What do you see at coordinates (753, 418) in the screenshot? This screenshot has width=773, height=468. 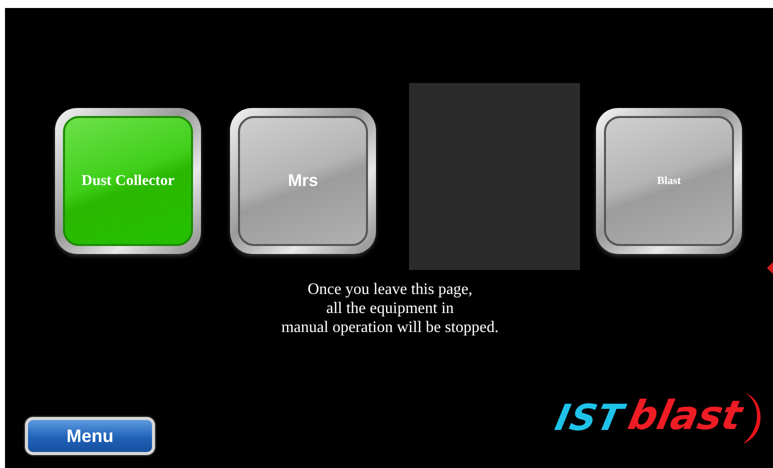 I see `swoosh-icon` at bounding box center [753, 418].